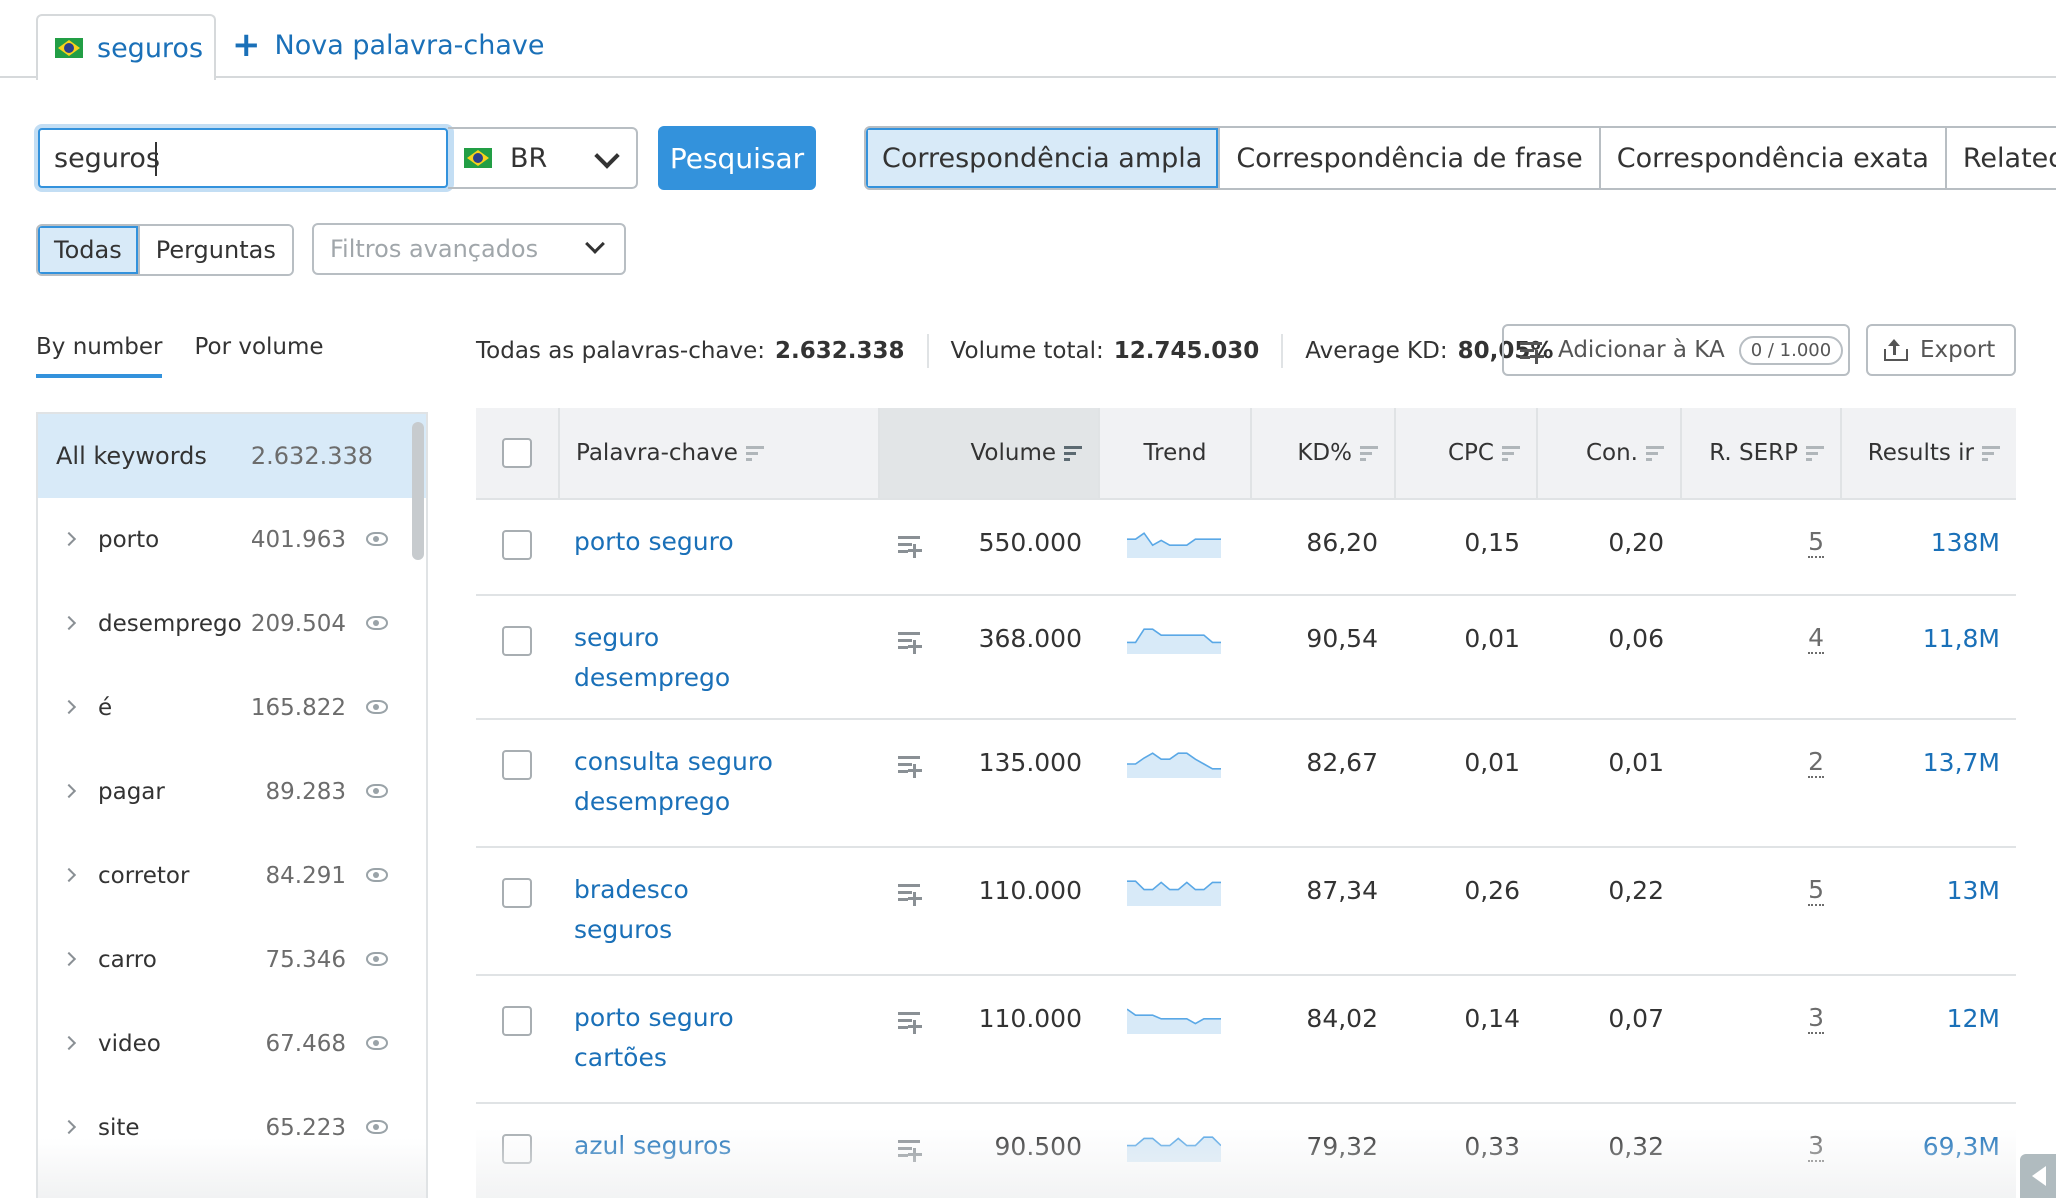  What do you see at coordinates (418, 491) in the screenshot?
I see `groups-scrollbar` at bounding box center [418, 491].